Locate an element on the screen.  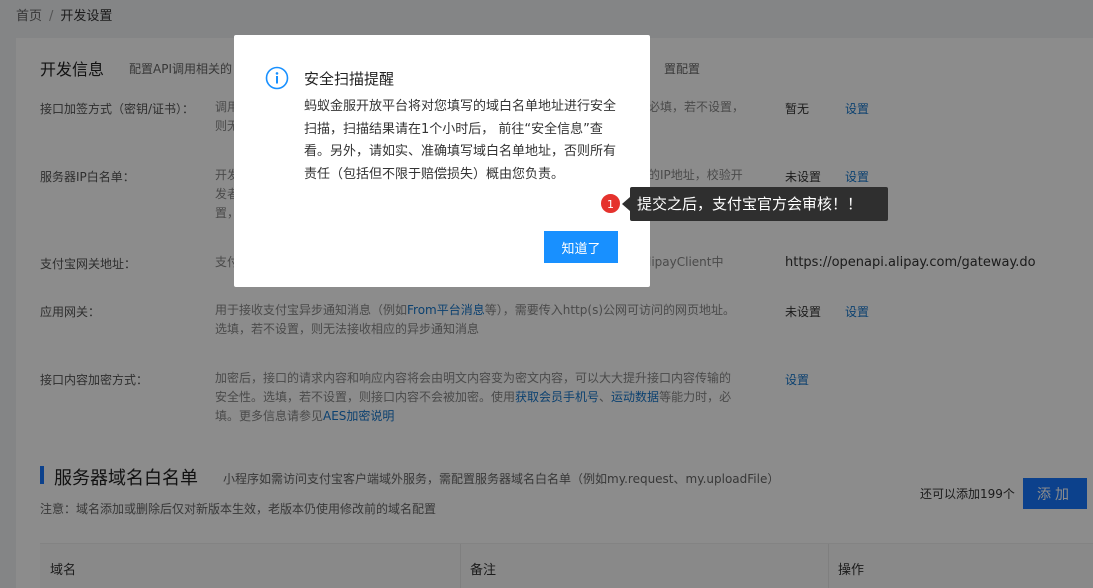
modal-title: 安全扫描提醒 is located at coordinates (349, 79).